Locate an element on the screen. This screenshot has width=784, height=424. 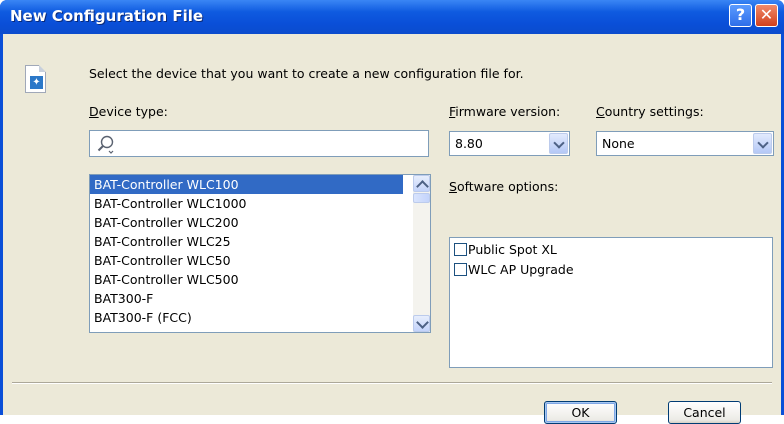
scroll-down-button is located at coordinates (421, 323).